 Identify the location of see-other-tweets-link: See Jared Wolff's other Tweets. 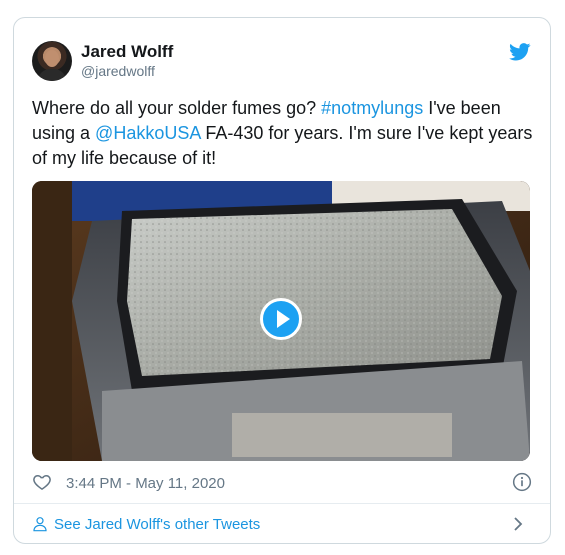
(282, 524).